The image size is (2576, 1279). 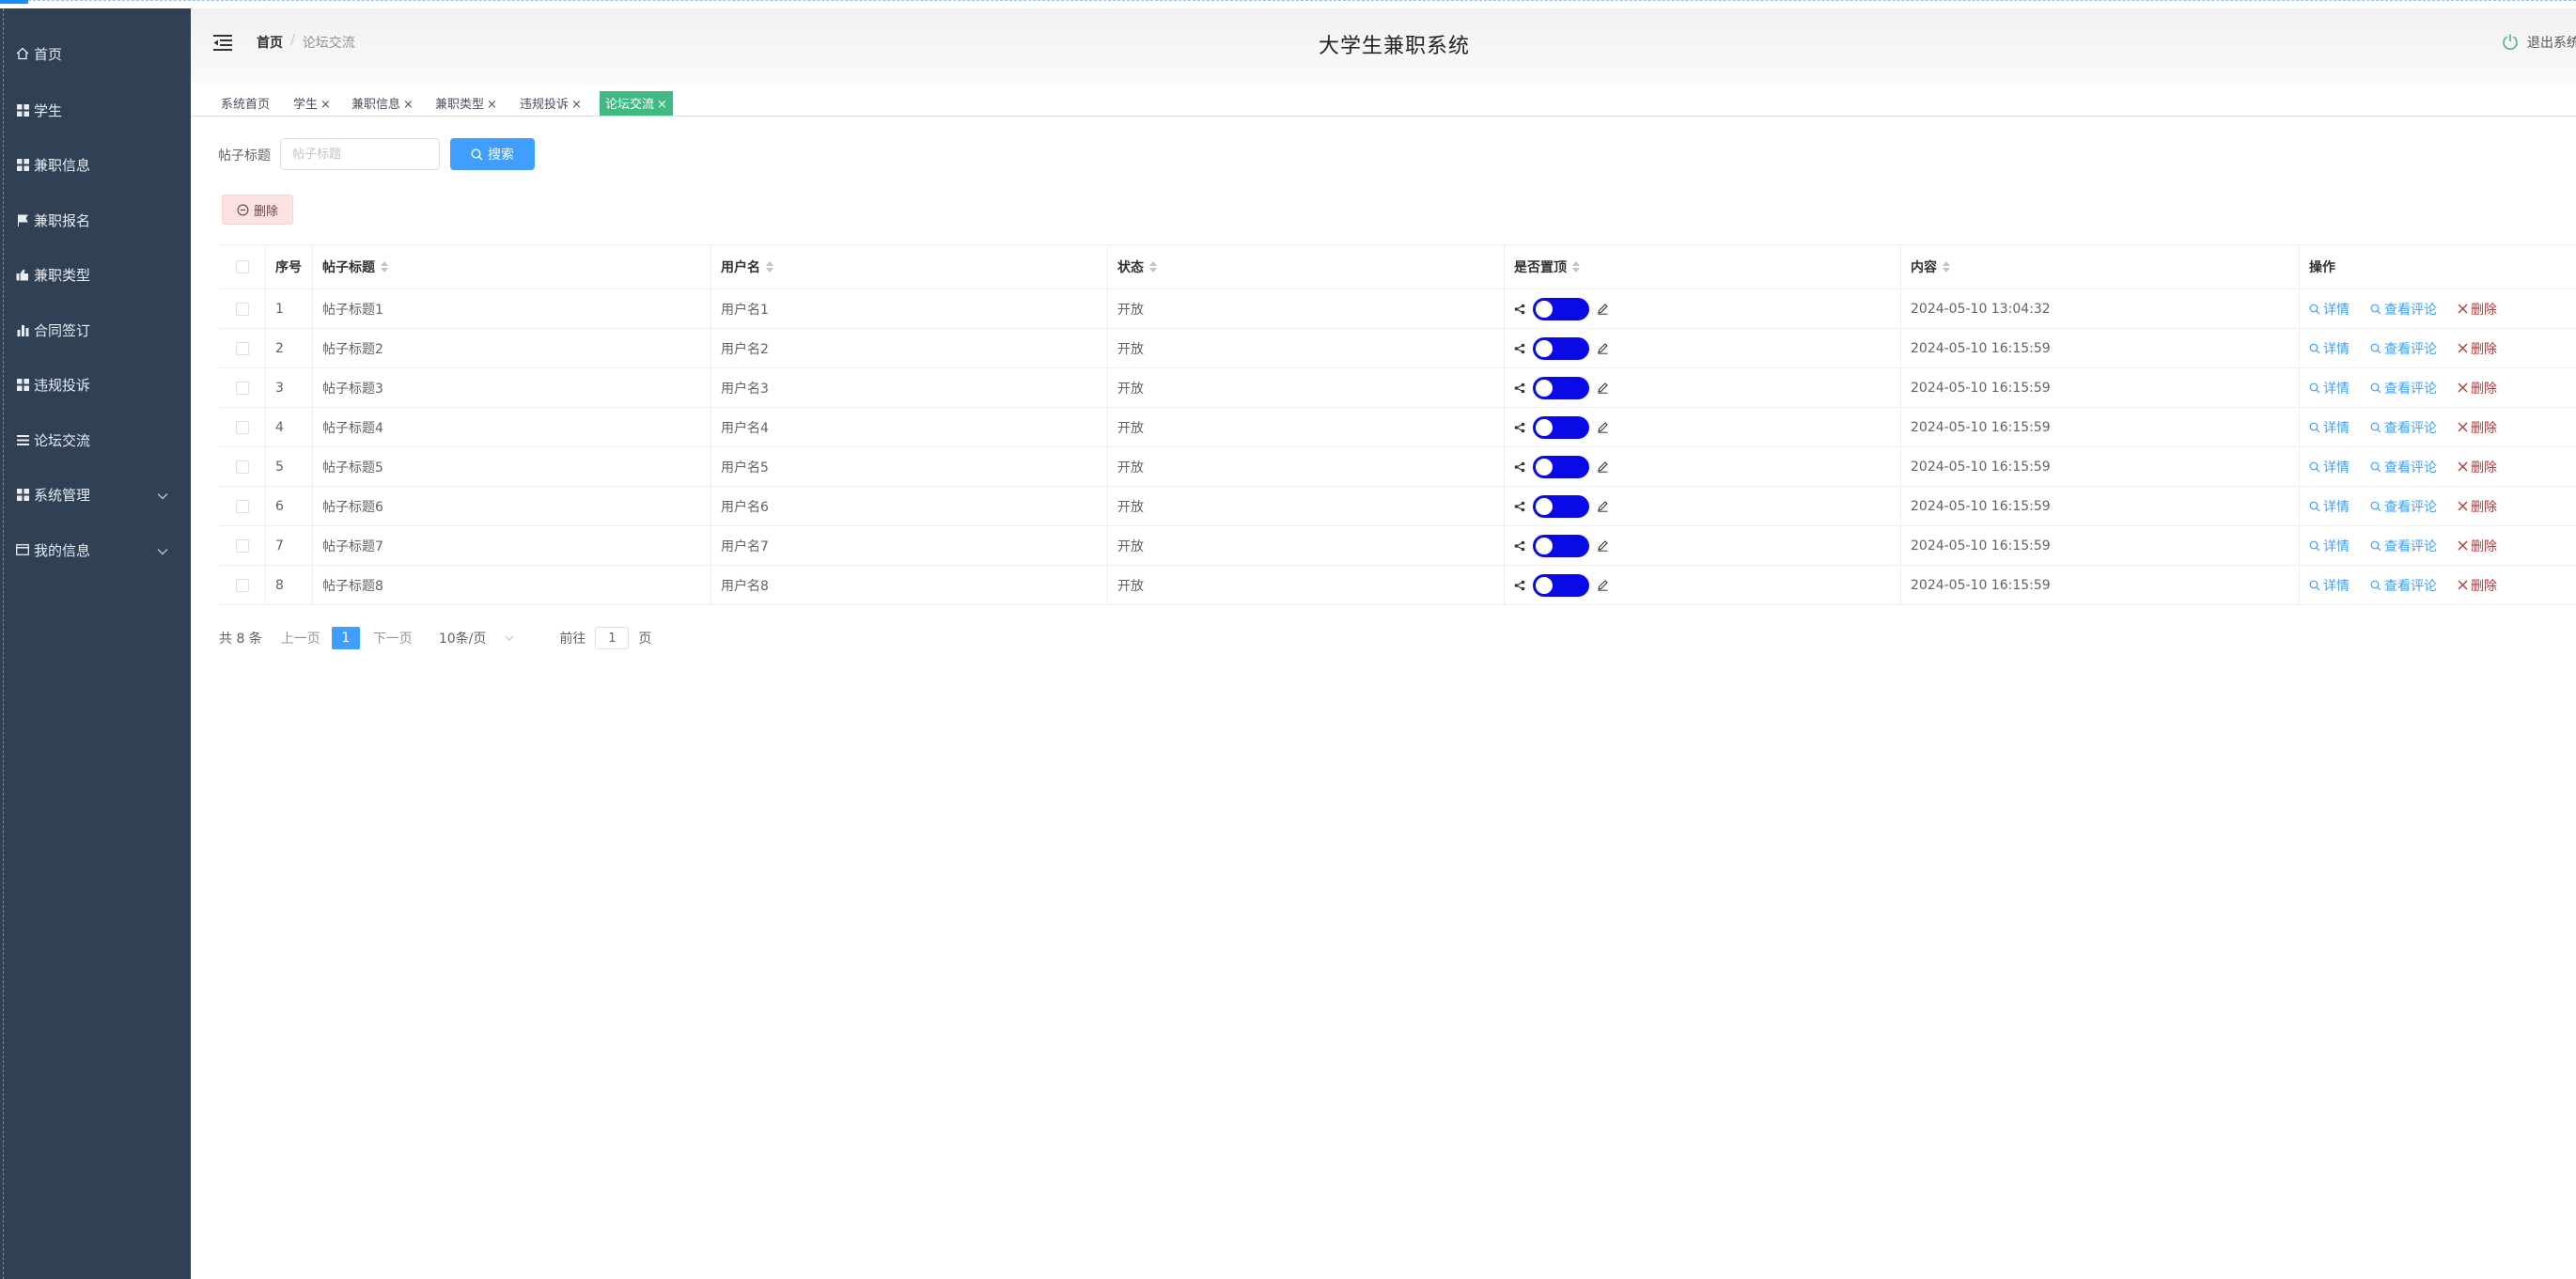 I want to click on search-input, so click(x=360, y=154).